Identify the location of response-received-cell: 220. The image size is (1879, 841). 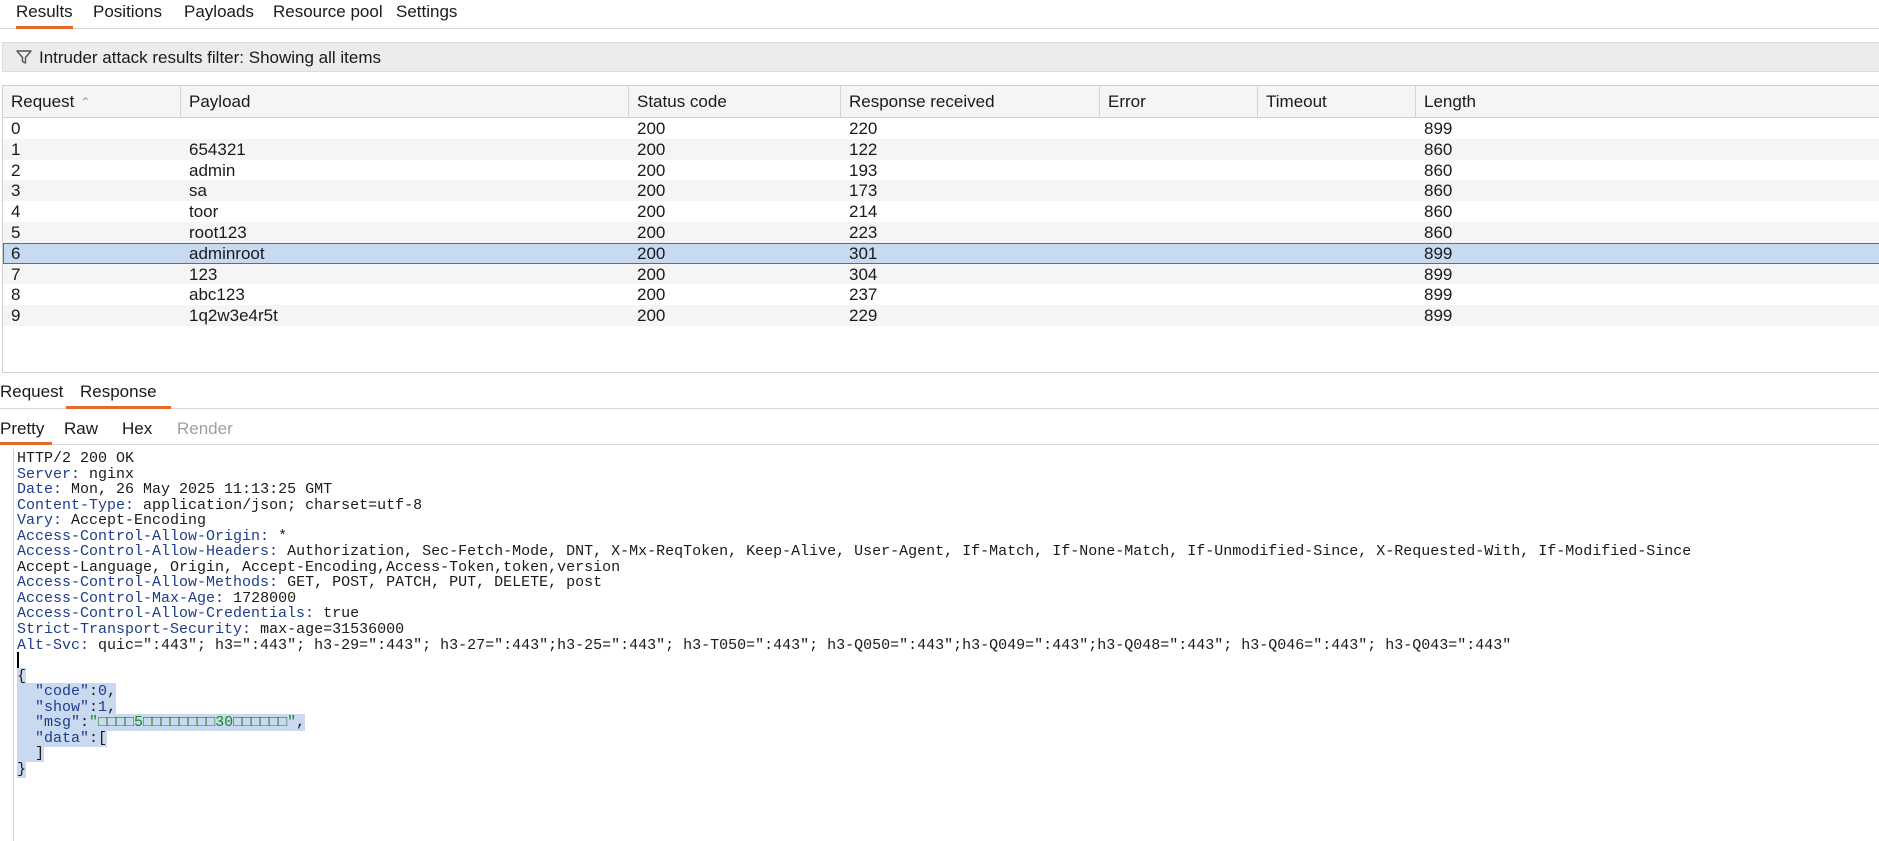
(863, 128).